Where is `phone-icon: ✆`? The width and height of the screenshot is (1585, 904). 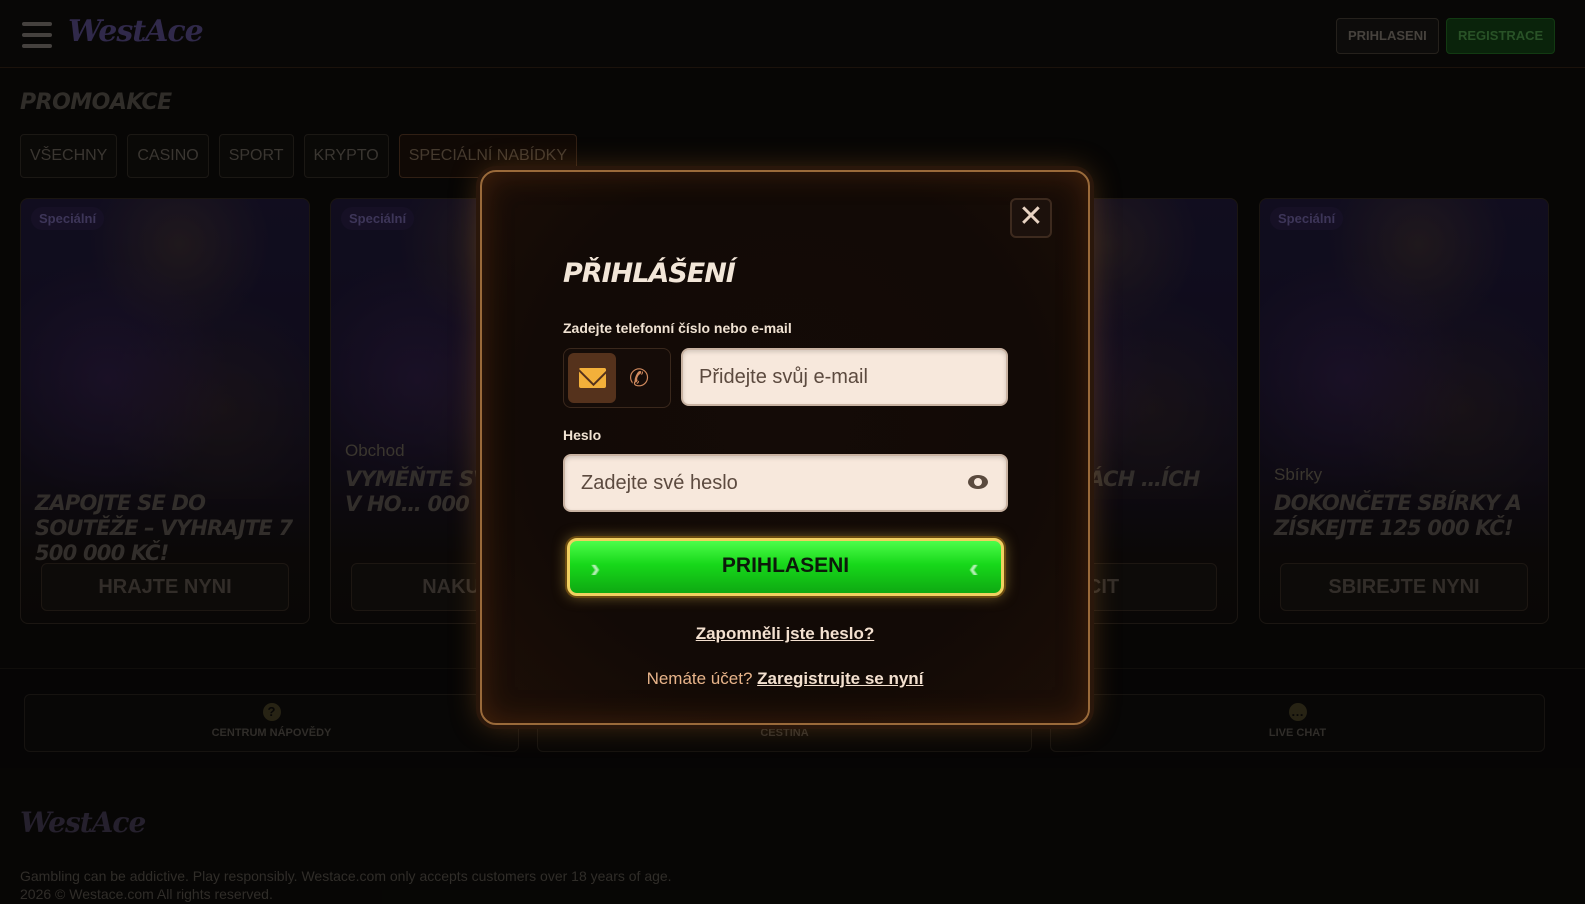 phone-icon: ✆ is located at coordinates (639, 378).